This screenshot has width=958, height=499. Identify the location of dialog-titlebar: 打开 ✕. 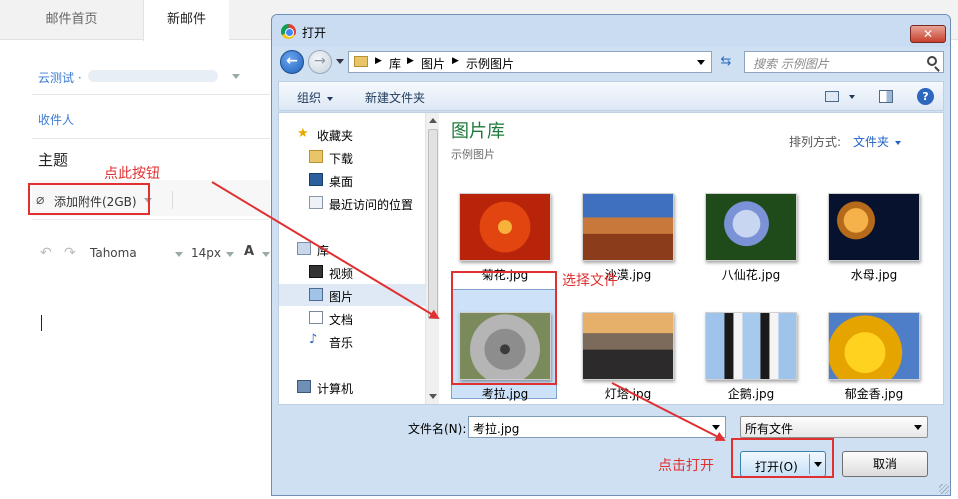
(611, 31).